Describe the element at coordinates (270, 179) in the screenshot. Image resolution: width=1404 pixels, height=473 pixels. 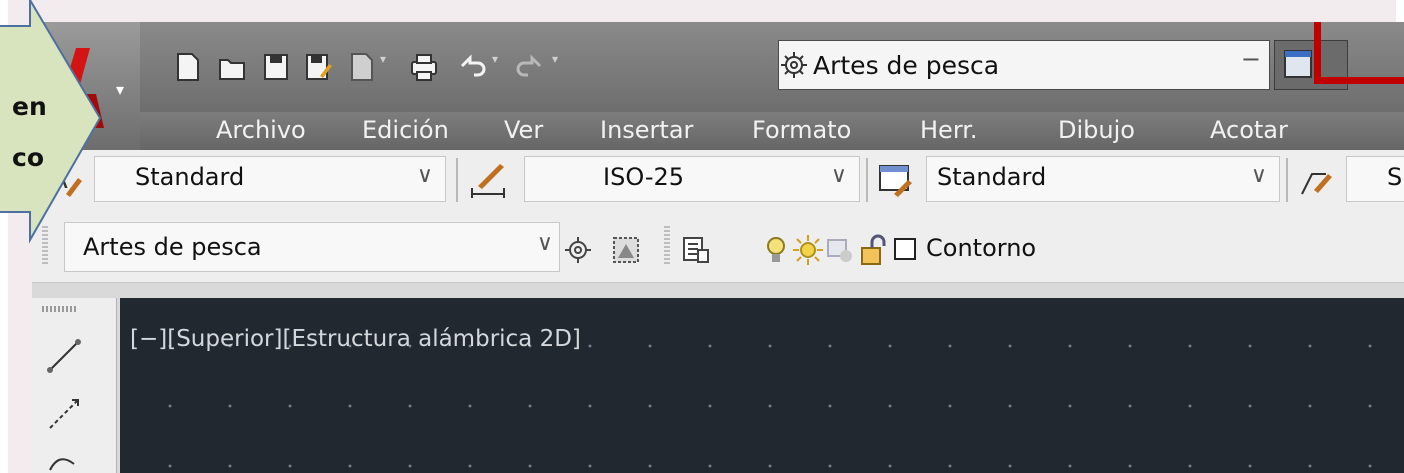
I see `text-style-combo: Standard ∨` at that location.